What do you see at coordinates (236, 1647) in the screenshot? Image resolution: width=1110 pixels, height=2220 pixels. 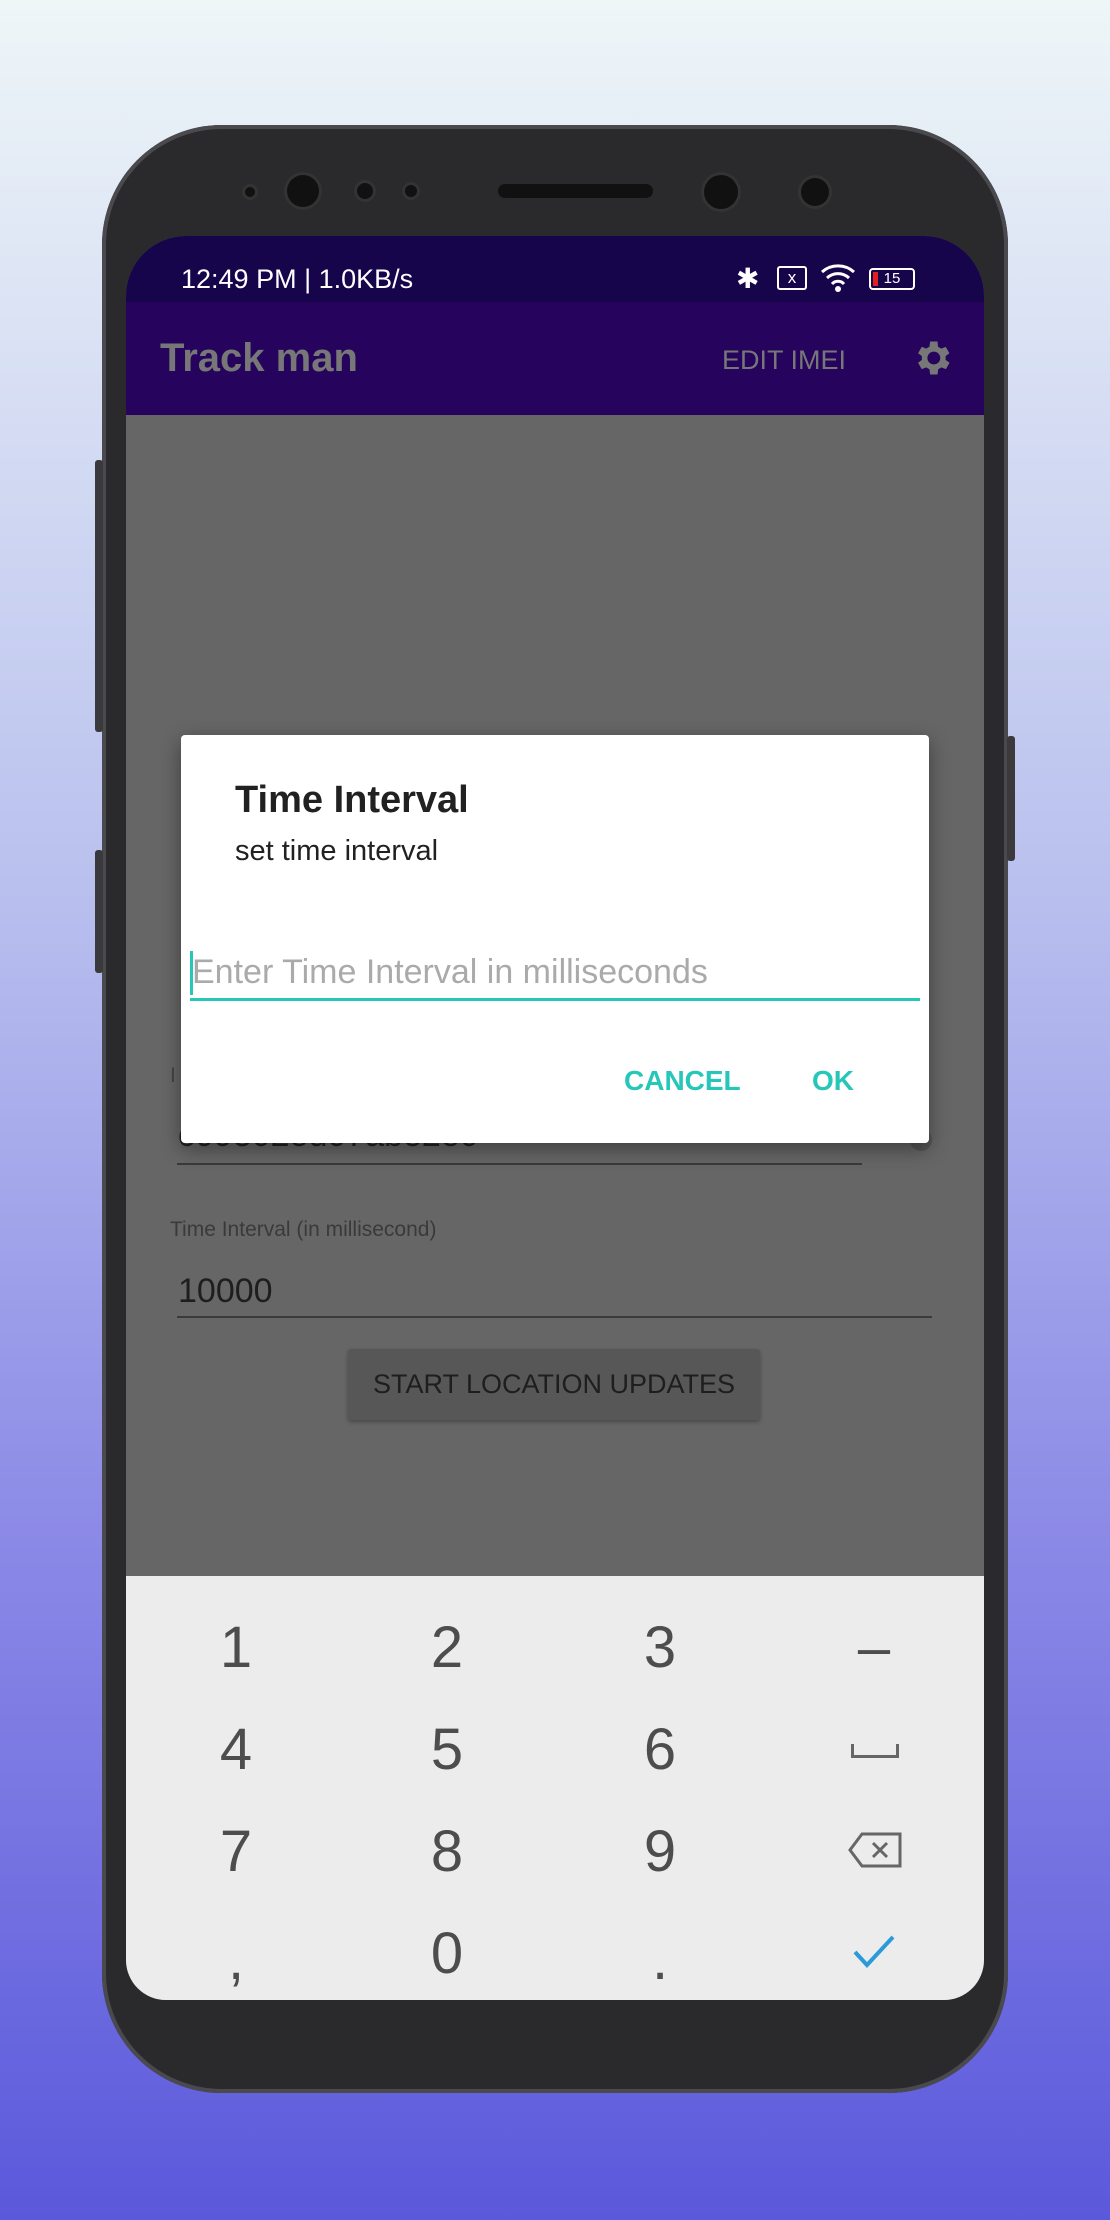 I see `key-1: 1` at bounding box center [236, 1647].